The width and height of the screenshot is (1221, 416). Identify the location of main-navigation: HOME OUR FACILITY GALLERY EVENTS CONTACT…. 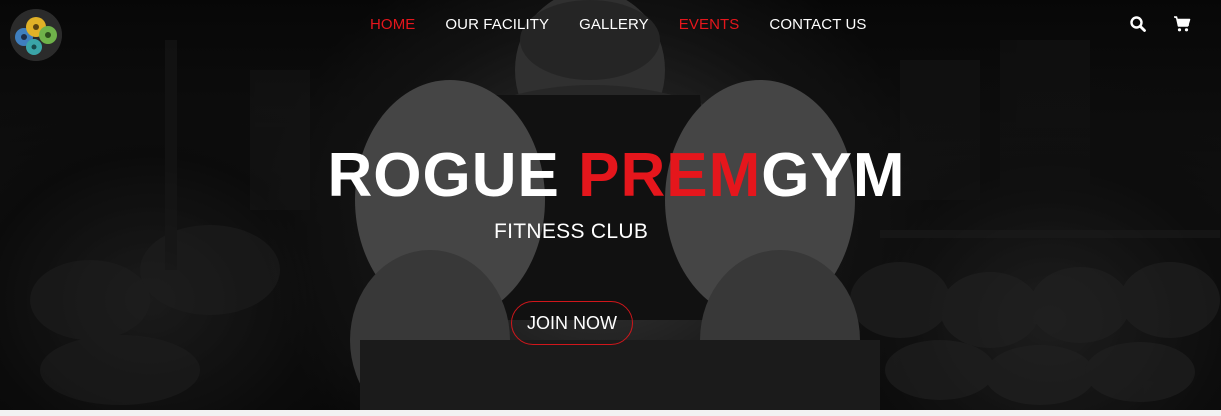
(633, 24).